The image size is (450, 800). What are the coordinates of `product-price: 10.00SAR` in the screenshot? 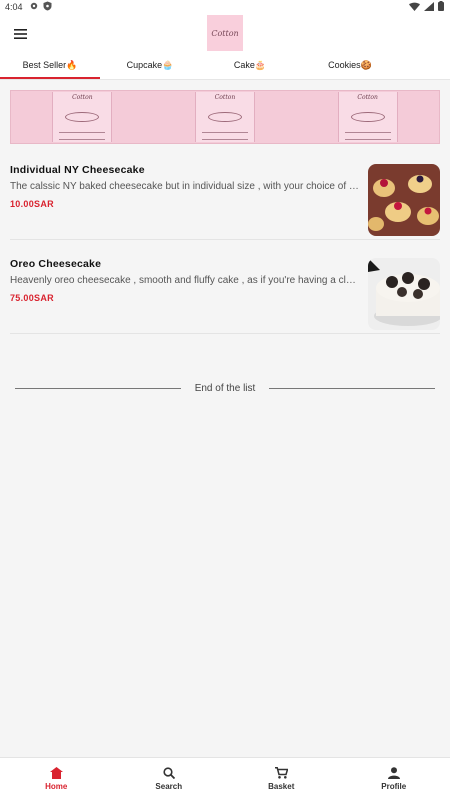 It's located at (32, 204).